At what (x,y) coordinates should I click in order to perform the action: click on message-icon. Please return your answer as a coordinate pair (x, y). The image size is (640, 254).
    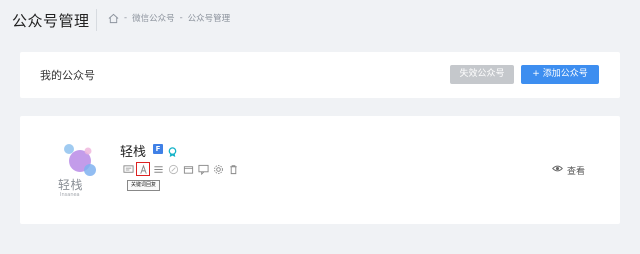
    Looking at the image, I should click on (128, 169).